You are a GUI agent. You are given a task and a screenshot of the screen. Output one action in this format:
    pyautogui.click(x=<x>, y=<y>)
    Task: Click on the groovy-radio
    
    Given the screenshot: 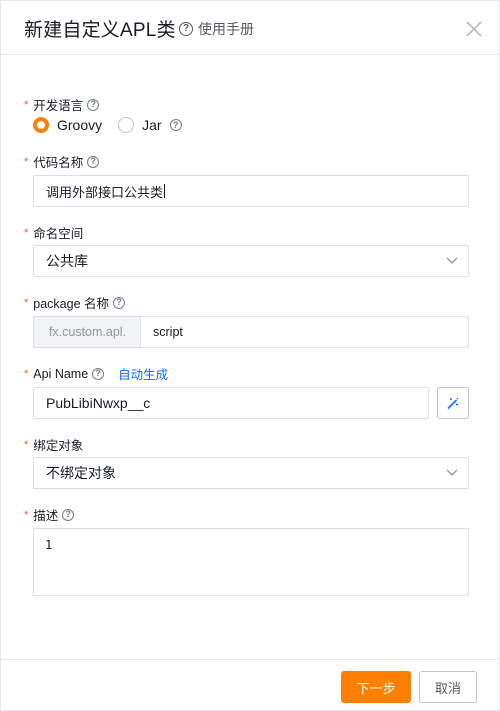 What is the action you would take?
    pyautogui.click(x=41, y=125)
    